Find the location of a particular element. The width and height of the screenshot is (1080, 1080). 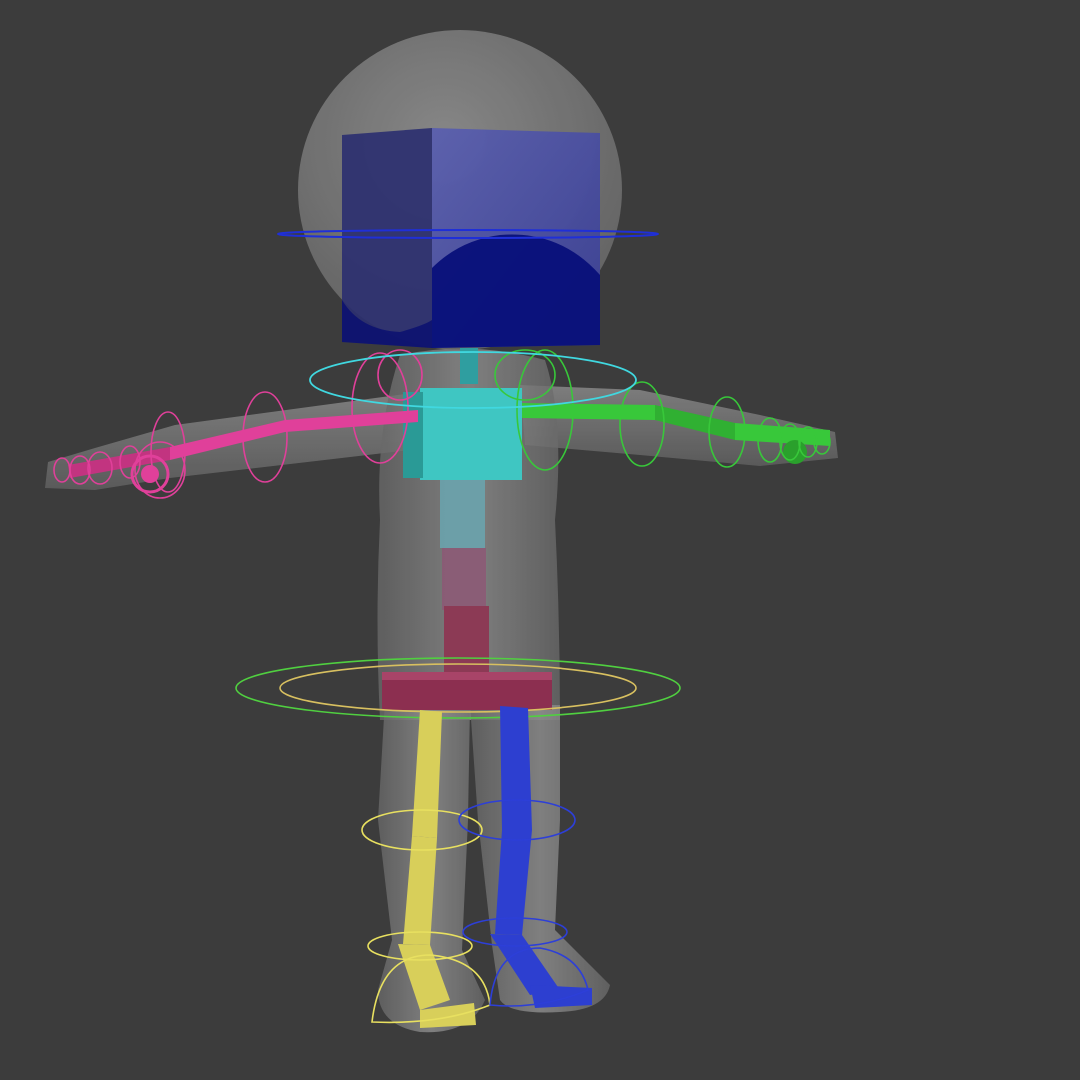

pelvis-control-box is located at coordinates (467, 691).